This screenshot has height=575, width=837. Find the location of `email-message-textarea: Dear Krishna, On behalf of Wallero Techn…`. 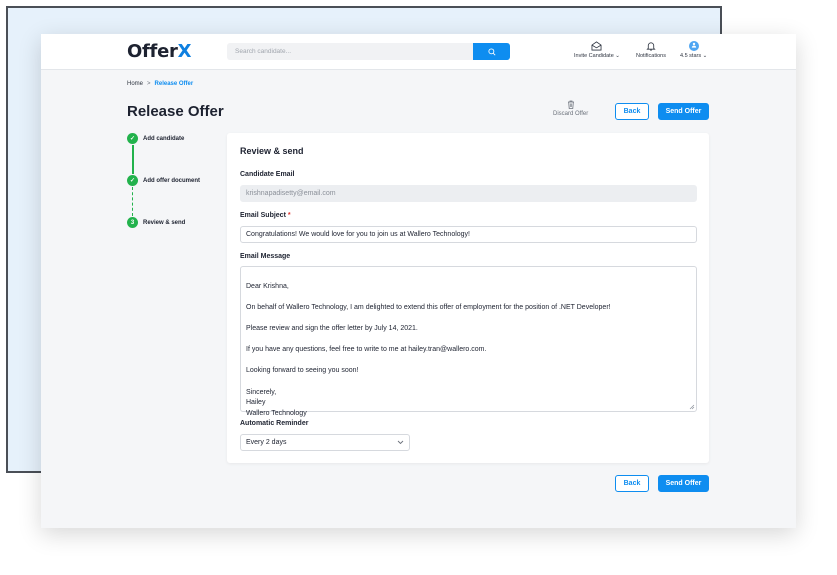

email-message-textarea: Dear Krishna, On behalf of Wallero Techn… is located at coordinates (468, 341).